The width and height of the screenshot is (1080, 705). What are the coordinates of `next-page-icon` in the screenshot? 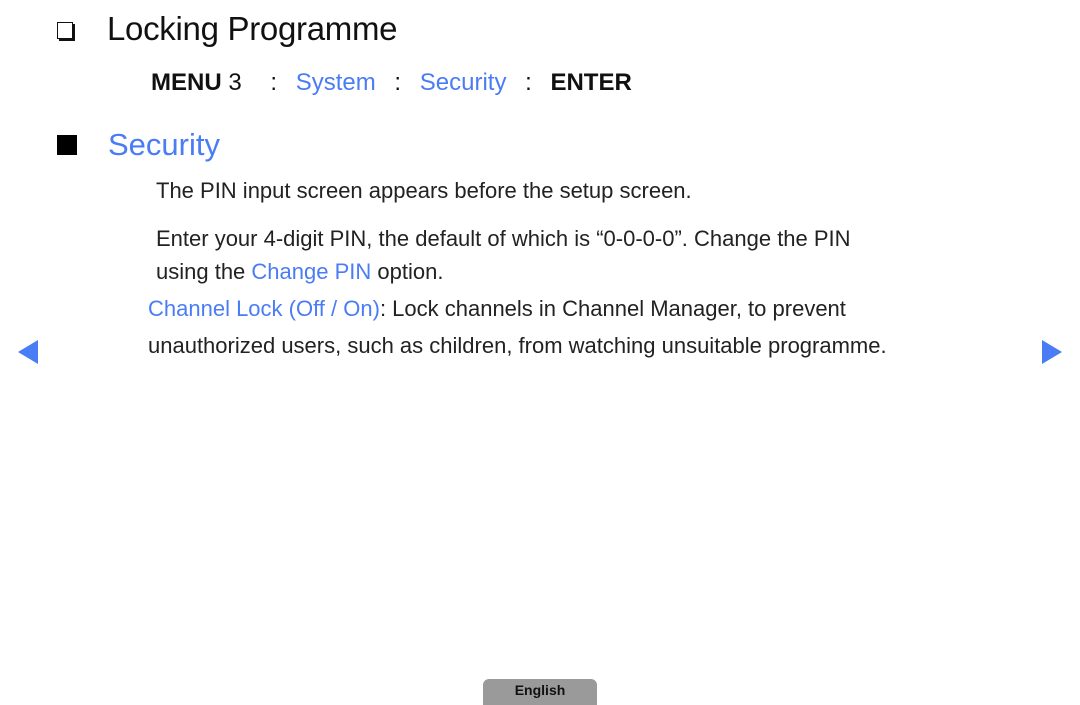 It's located at (1052, 352).